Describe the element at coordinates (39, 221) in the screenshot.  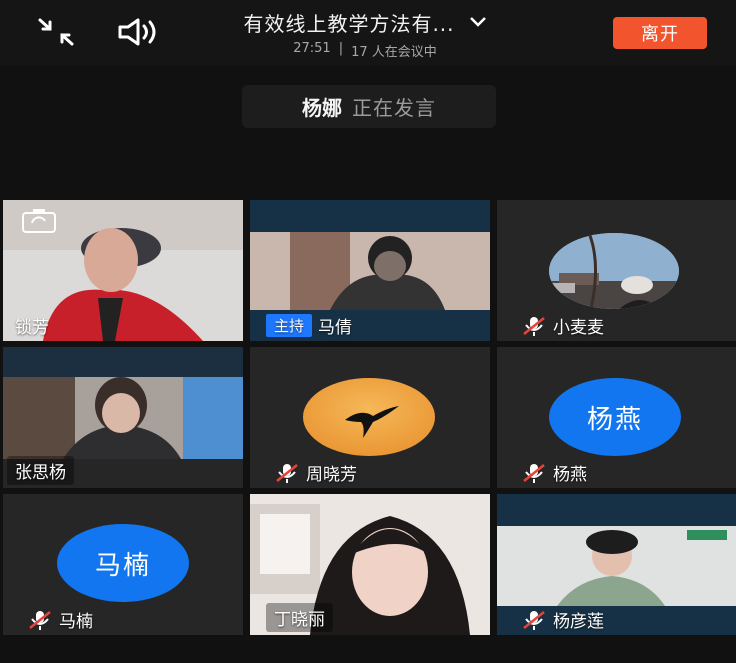
I see `camera-switch-icon` at that location.